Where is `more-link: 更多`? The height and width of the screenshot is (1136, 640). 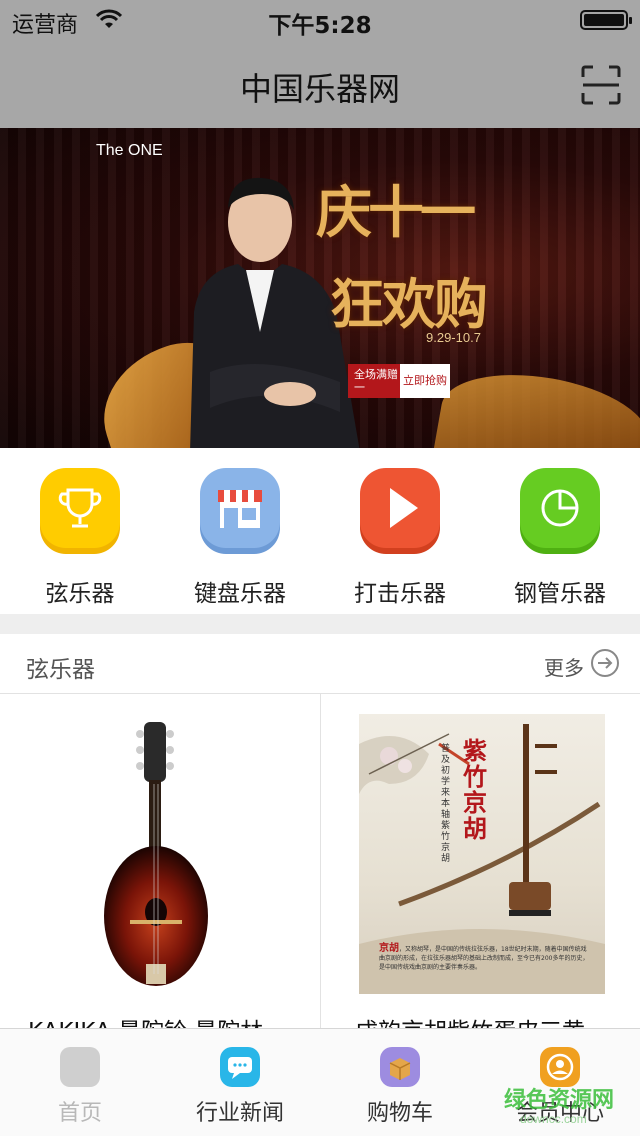 more-link: 更多 is located at coordinates (564, 666).